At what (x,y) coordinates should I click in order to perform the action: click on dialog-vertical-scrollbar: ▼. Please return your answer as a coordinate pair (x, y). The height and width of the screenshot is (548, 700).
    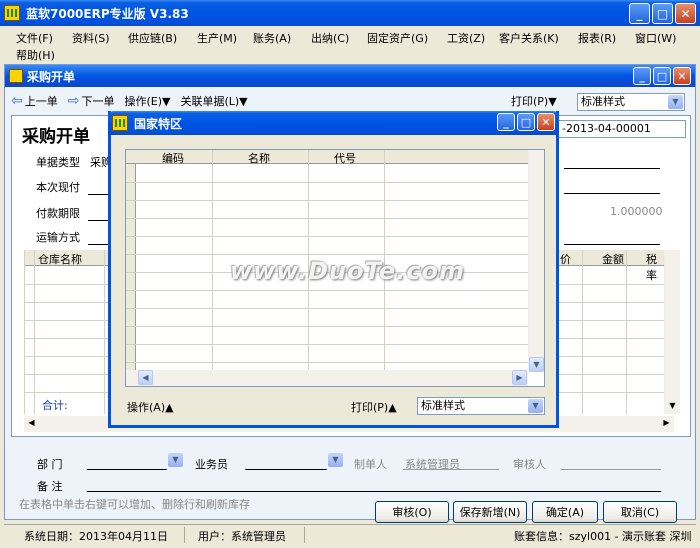
    Looking at the image, I should click on (536, 261).